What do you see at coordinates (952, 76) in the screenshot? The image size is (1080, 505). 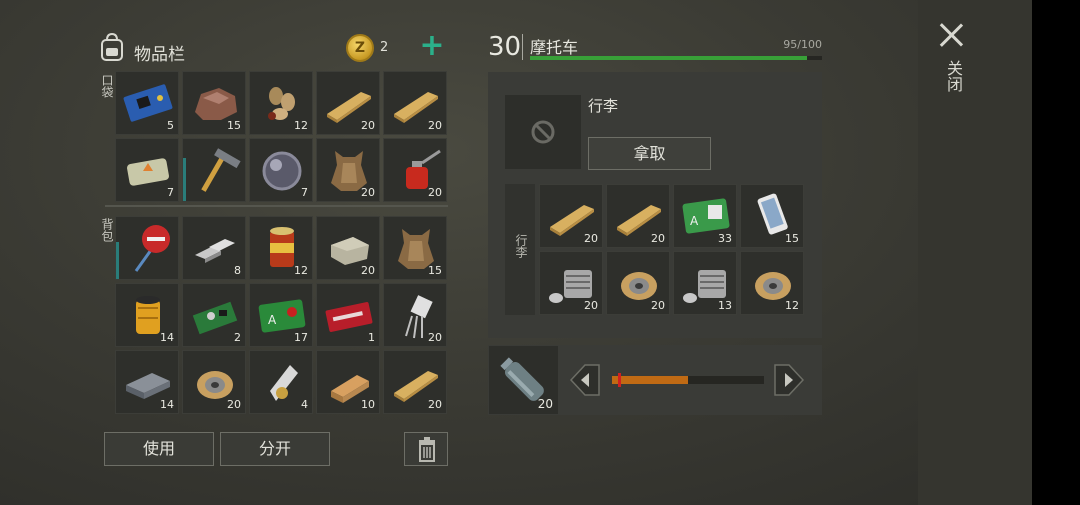 I see `close-label: 关闭` at bounding box center [952, 76].